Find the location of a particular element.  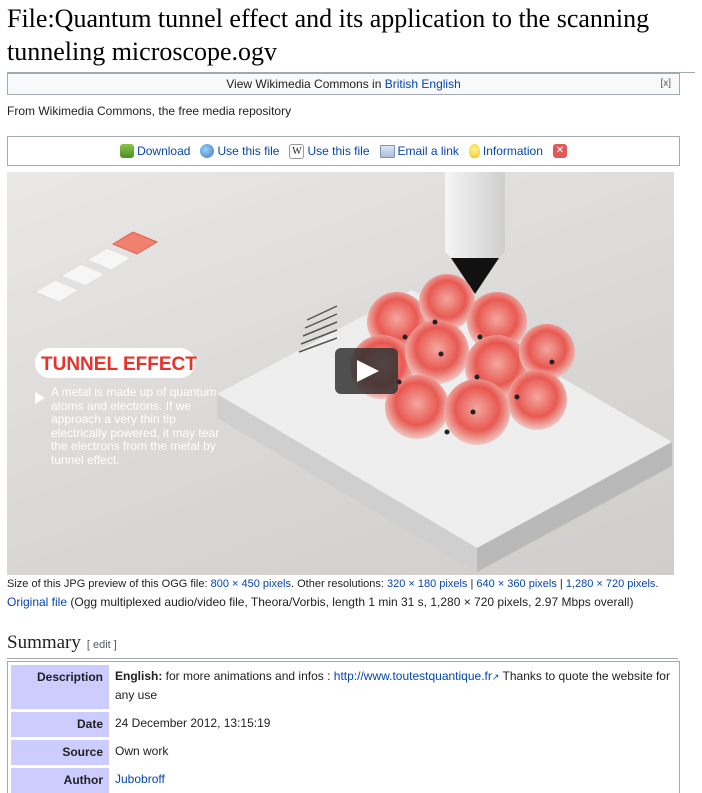

globe-icon is located at coordinates (207, 151).